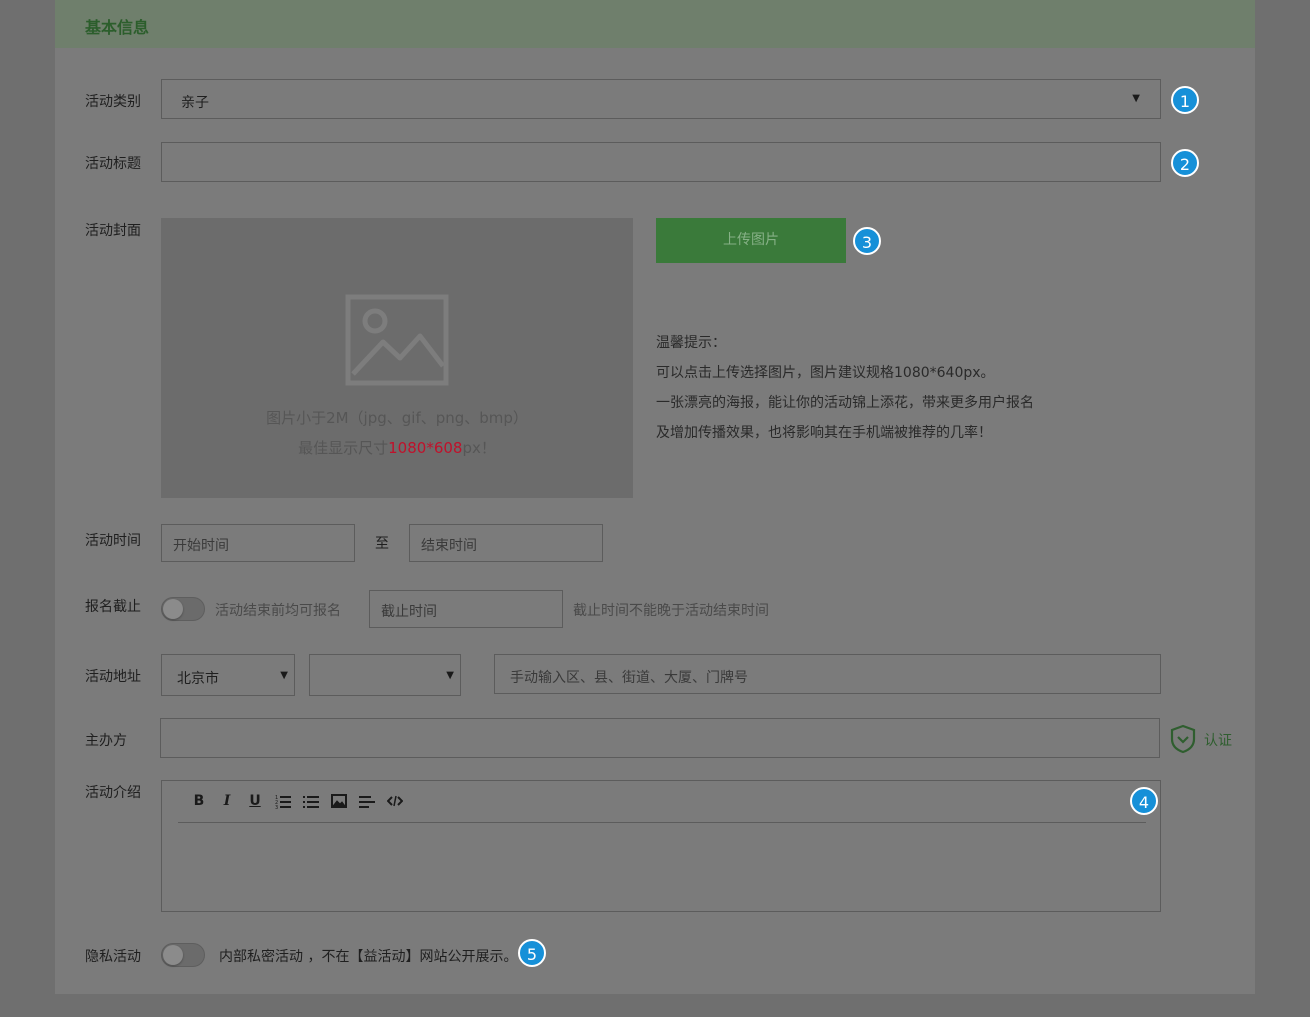  I want to click on code-icon, so click(395, 801).